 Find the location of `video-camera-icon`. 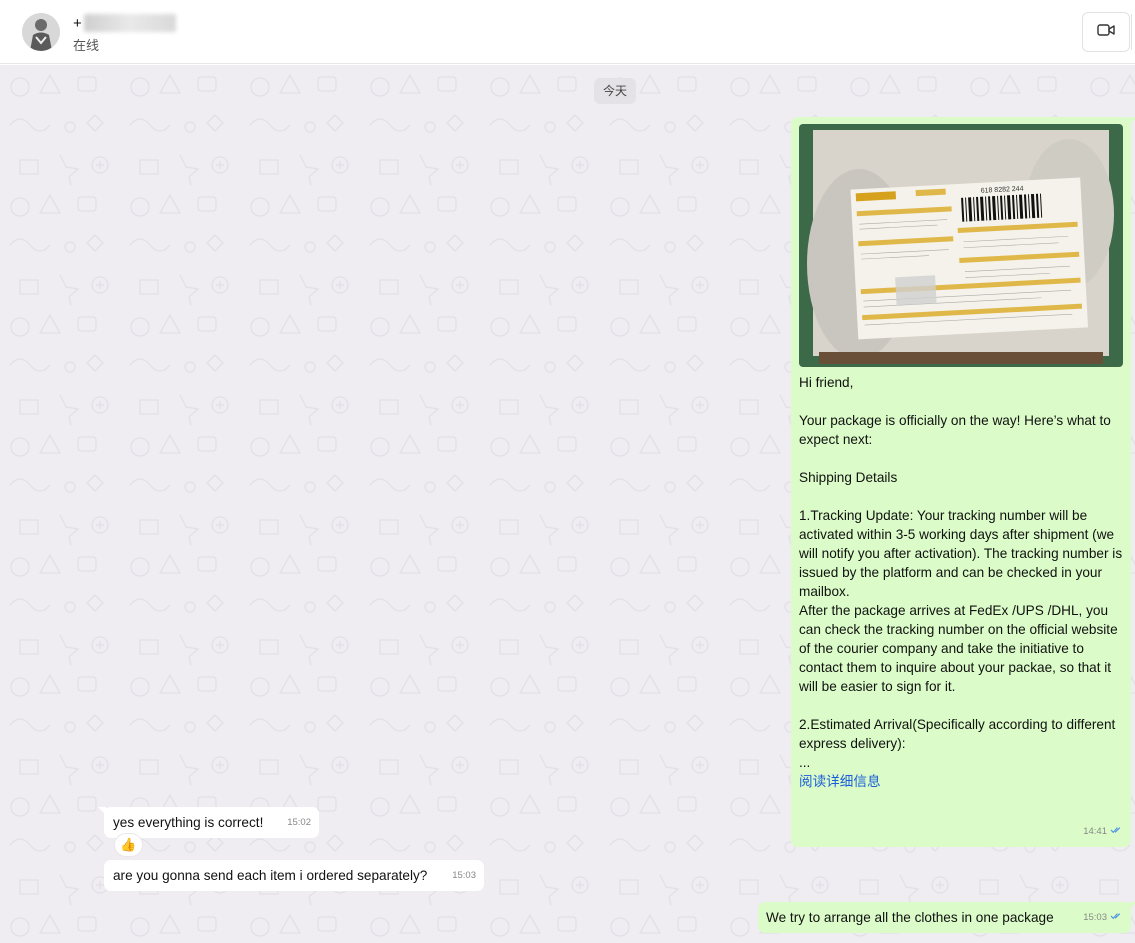

video-camera-icon is located at coordinates (1106, 32).